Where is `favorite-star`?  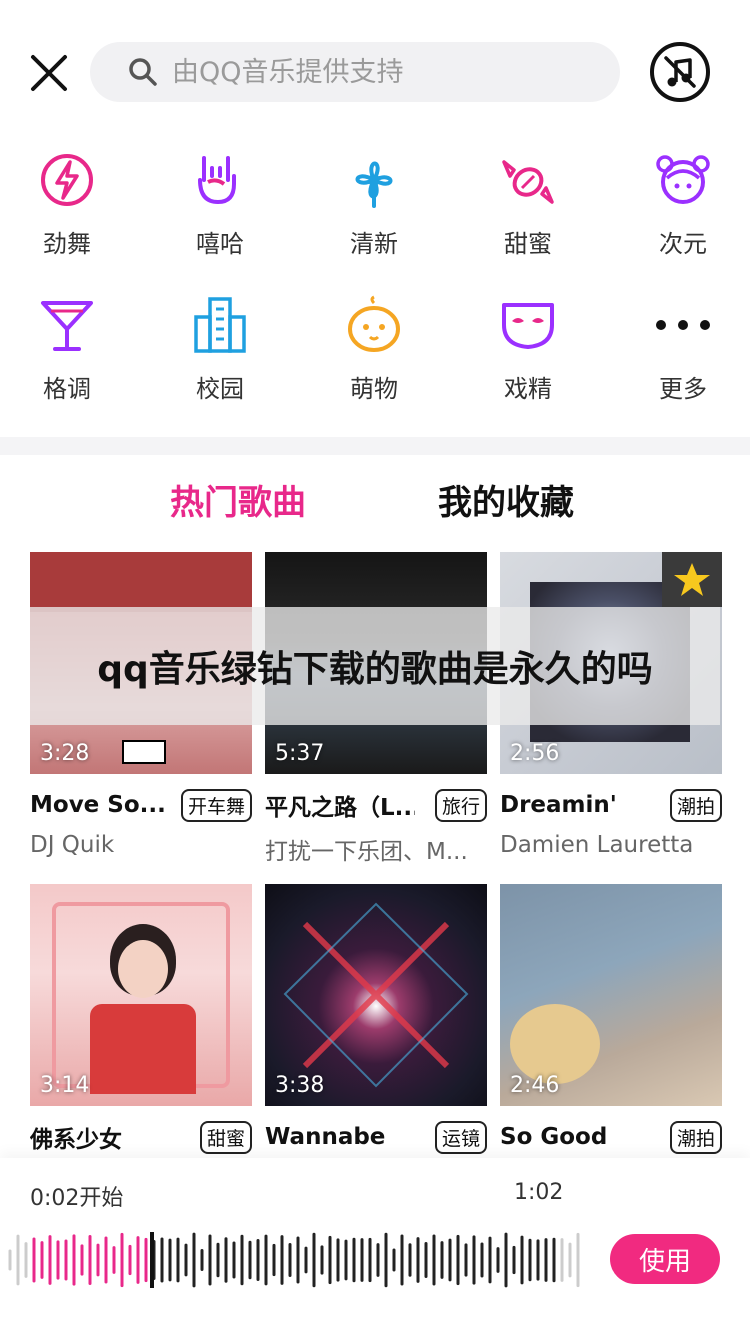 favorite-star is located at coordinates (692, 579).